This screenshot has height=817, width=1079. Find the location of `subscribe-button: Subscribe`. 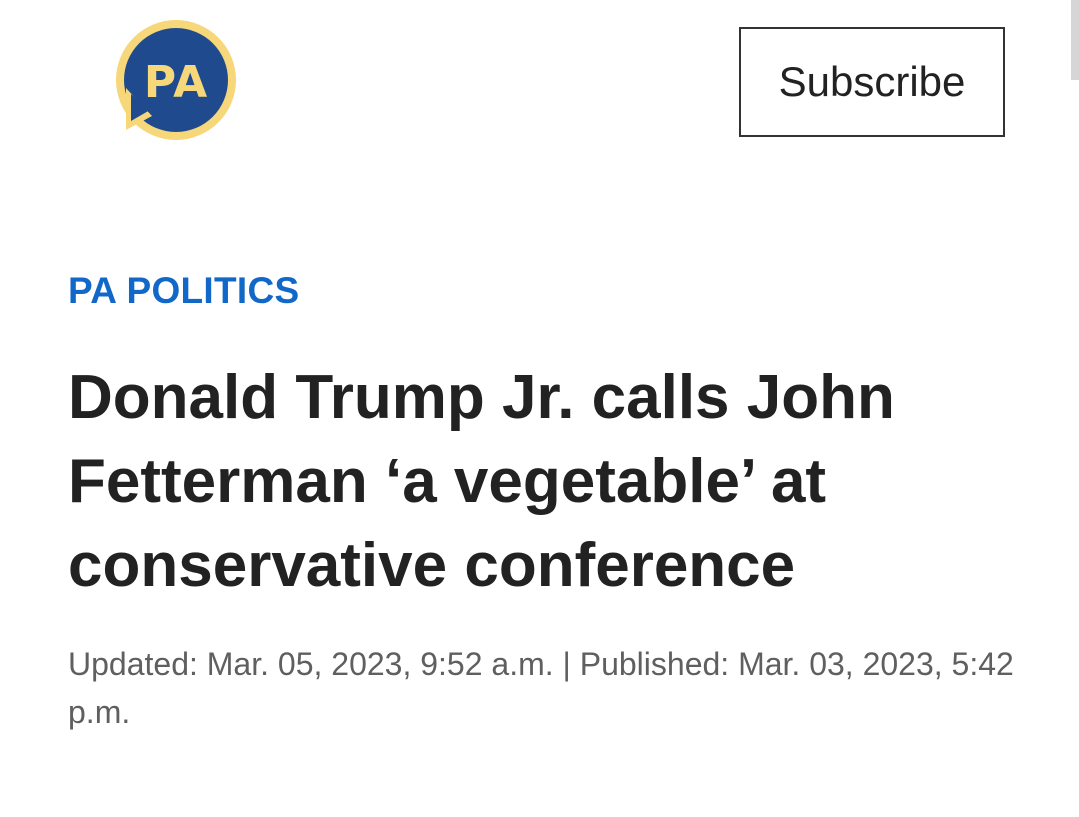

subscribe-button: Subscribe is located at coordinates (872, 82).